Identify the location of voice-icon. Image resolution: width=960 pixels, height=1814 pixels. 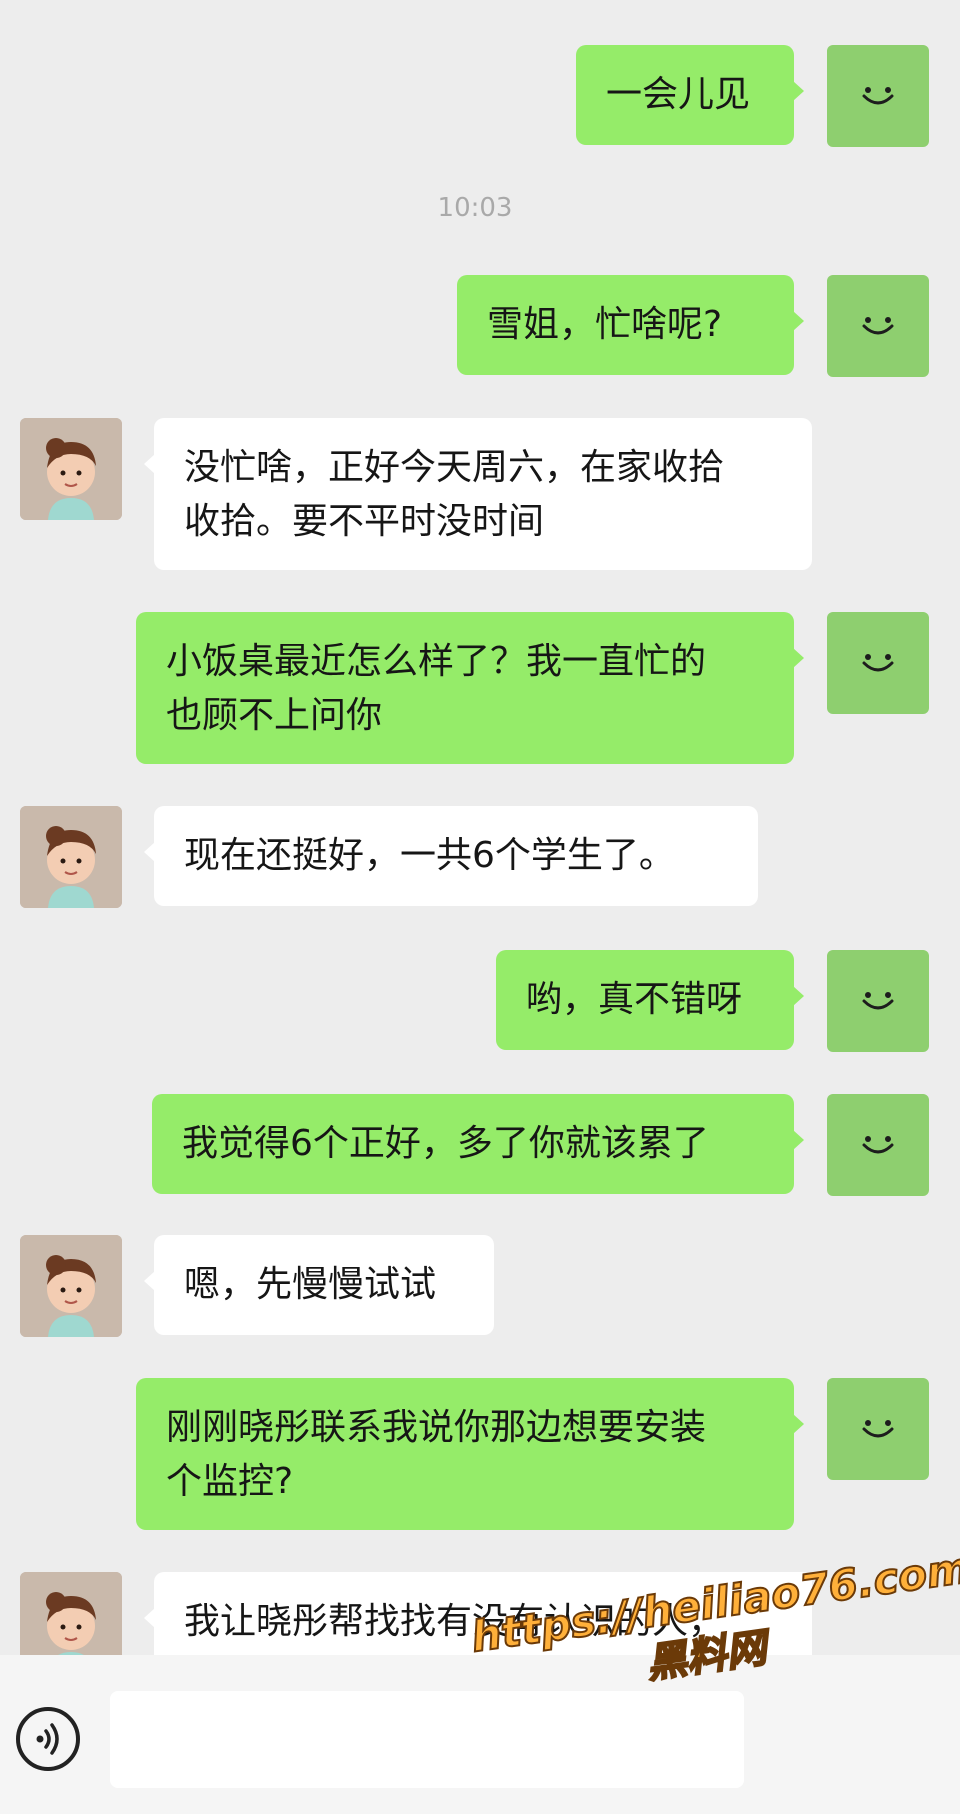
(47, 1739).